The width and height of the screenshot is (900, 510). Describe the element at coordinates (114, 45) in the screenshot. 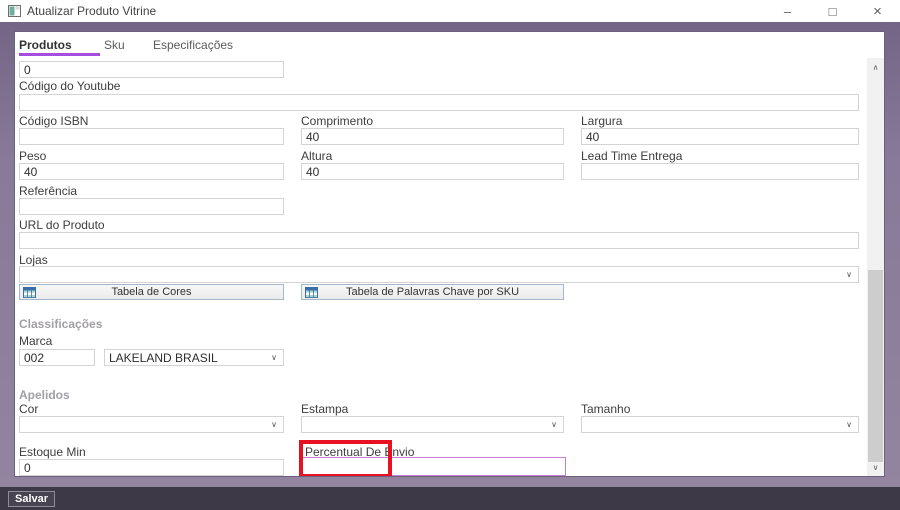

I see `tab-sku: Sku` at that location.